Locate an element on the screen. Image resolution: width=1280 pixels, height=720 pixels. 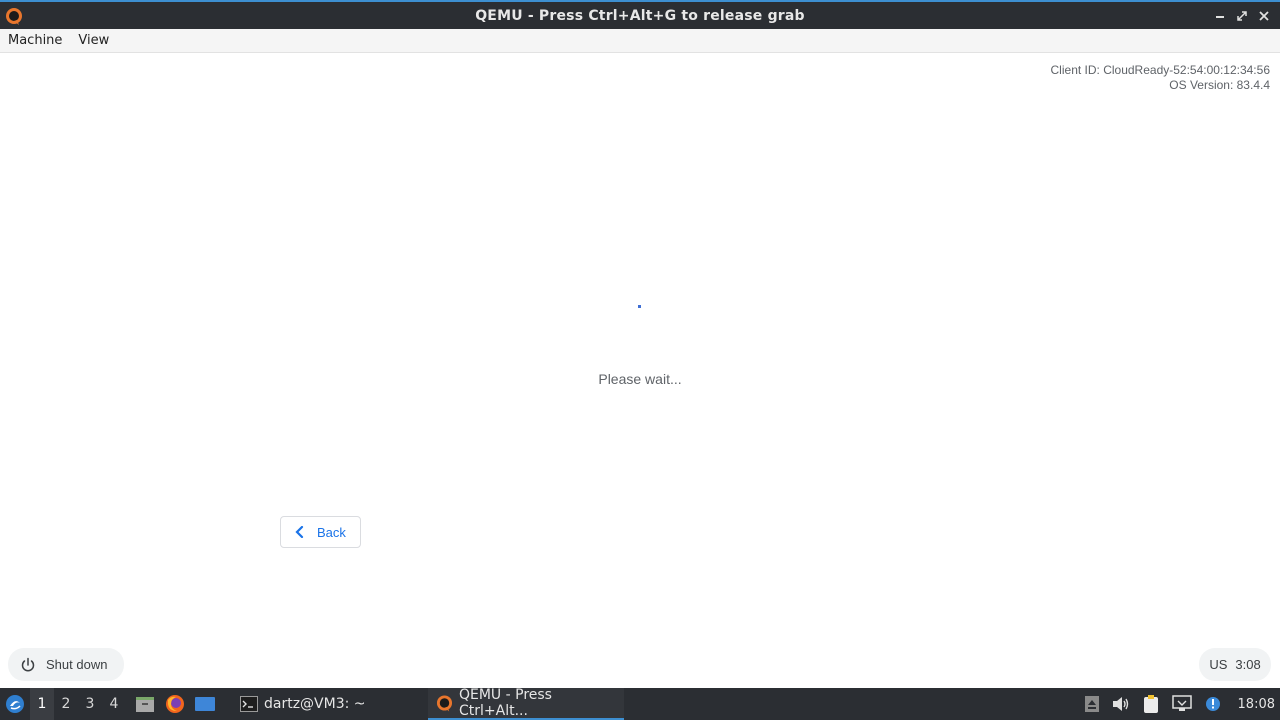
close-icon is located at coordinates (1264, 16).